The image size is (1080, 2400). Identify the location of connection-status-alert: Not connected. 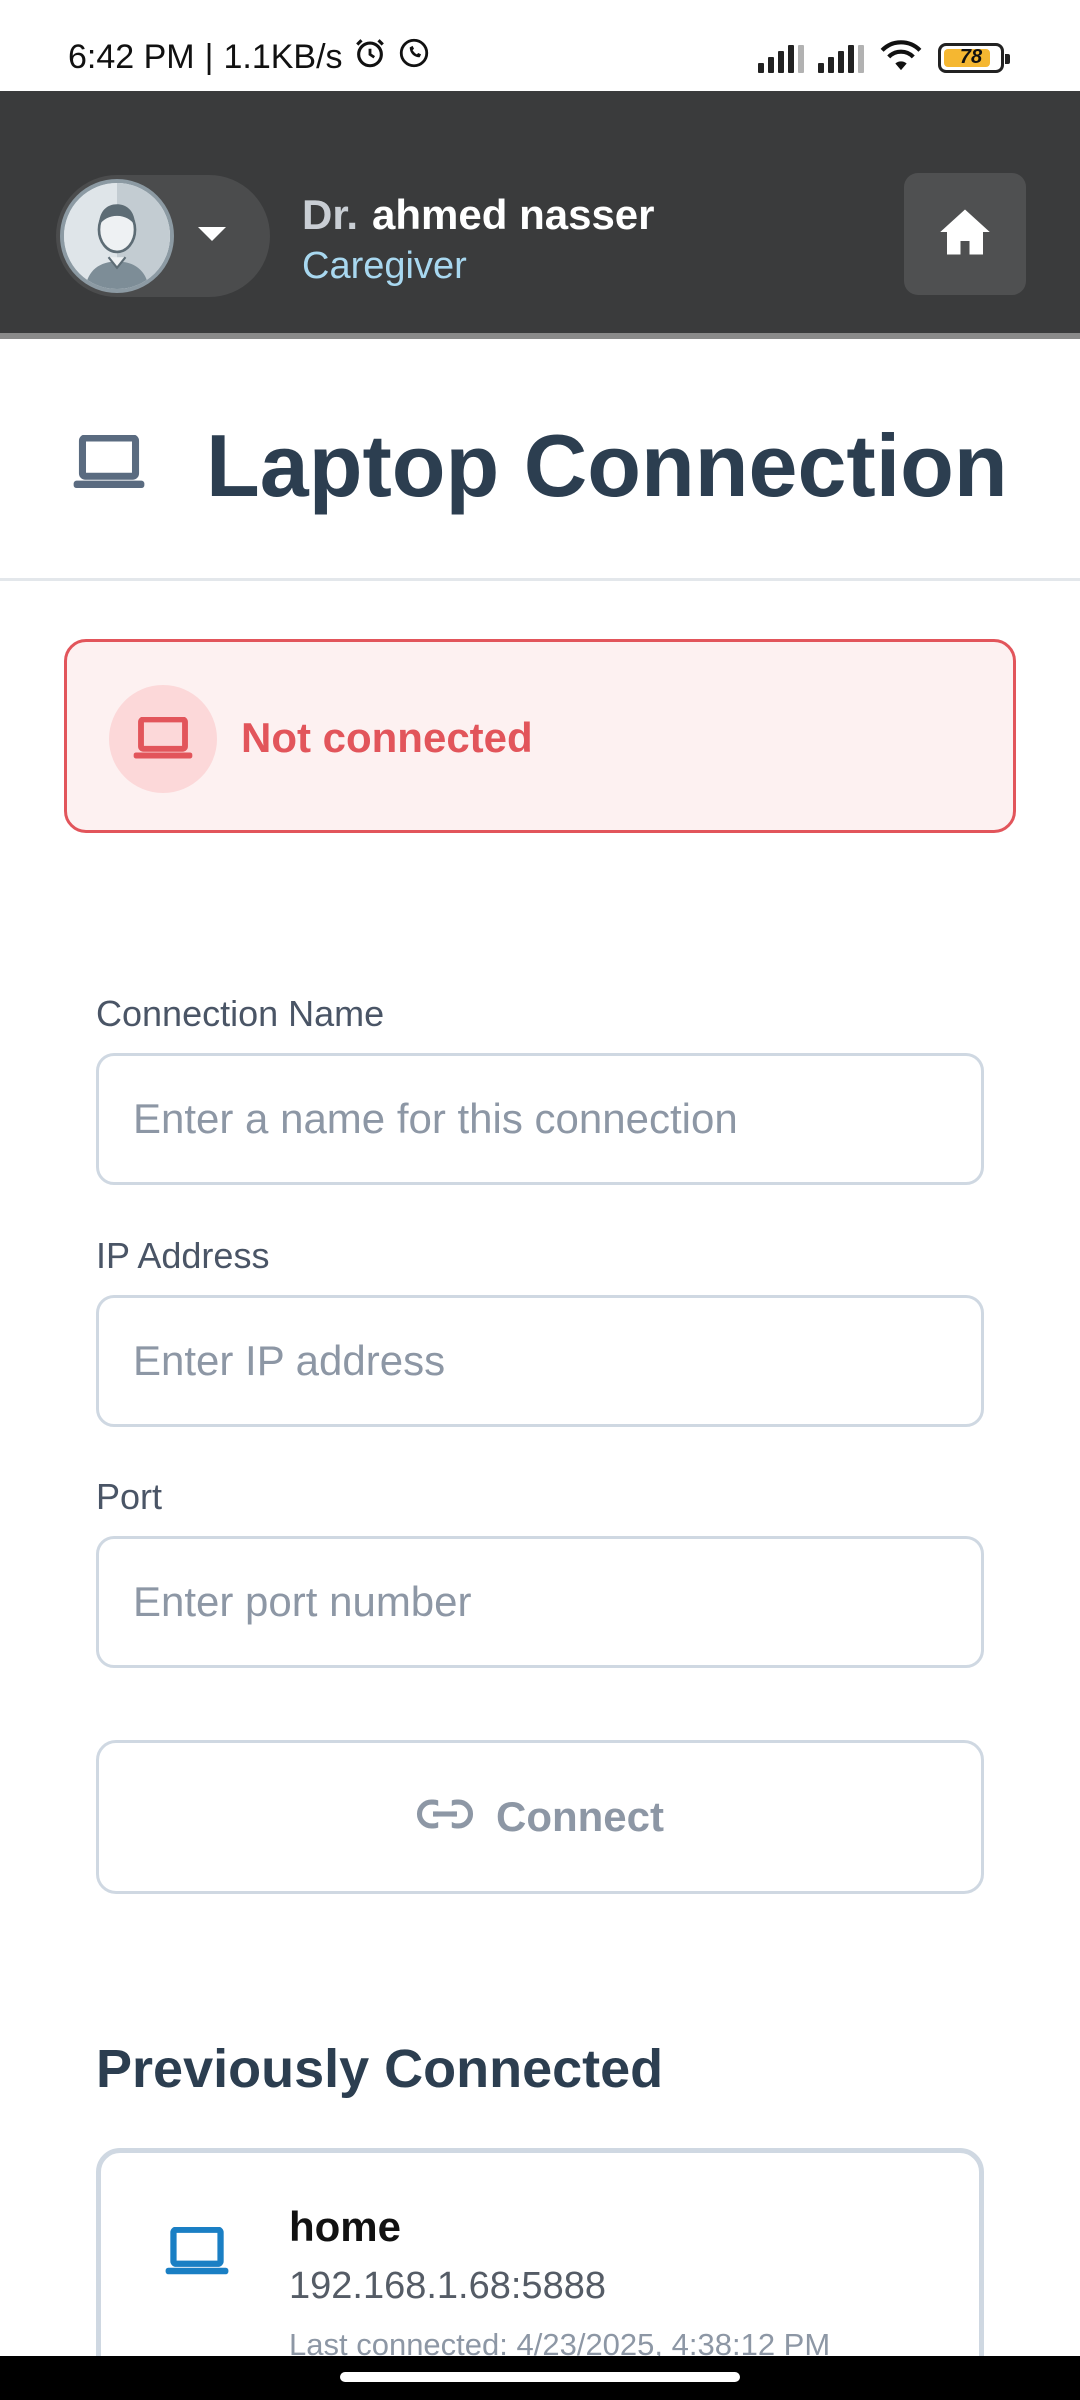
(540, 736).